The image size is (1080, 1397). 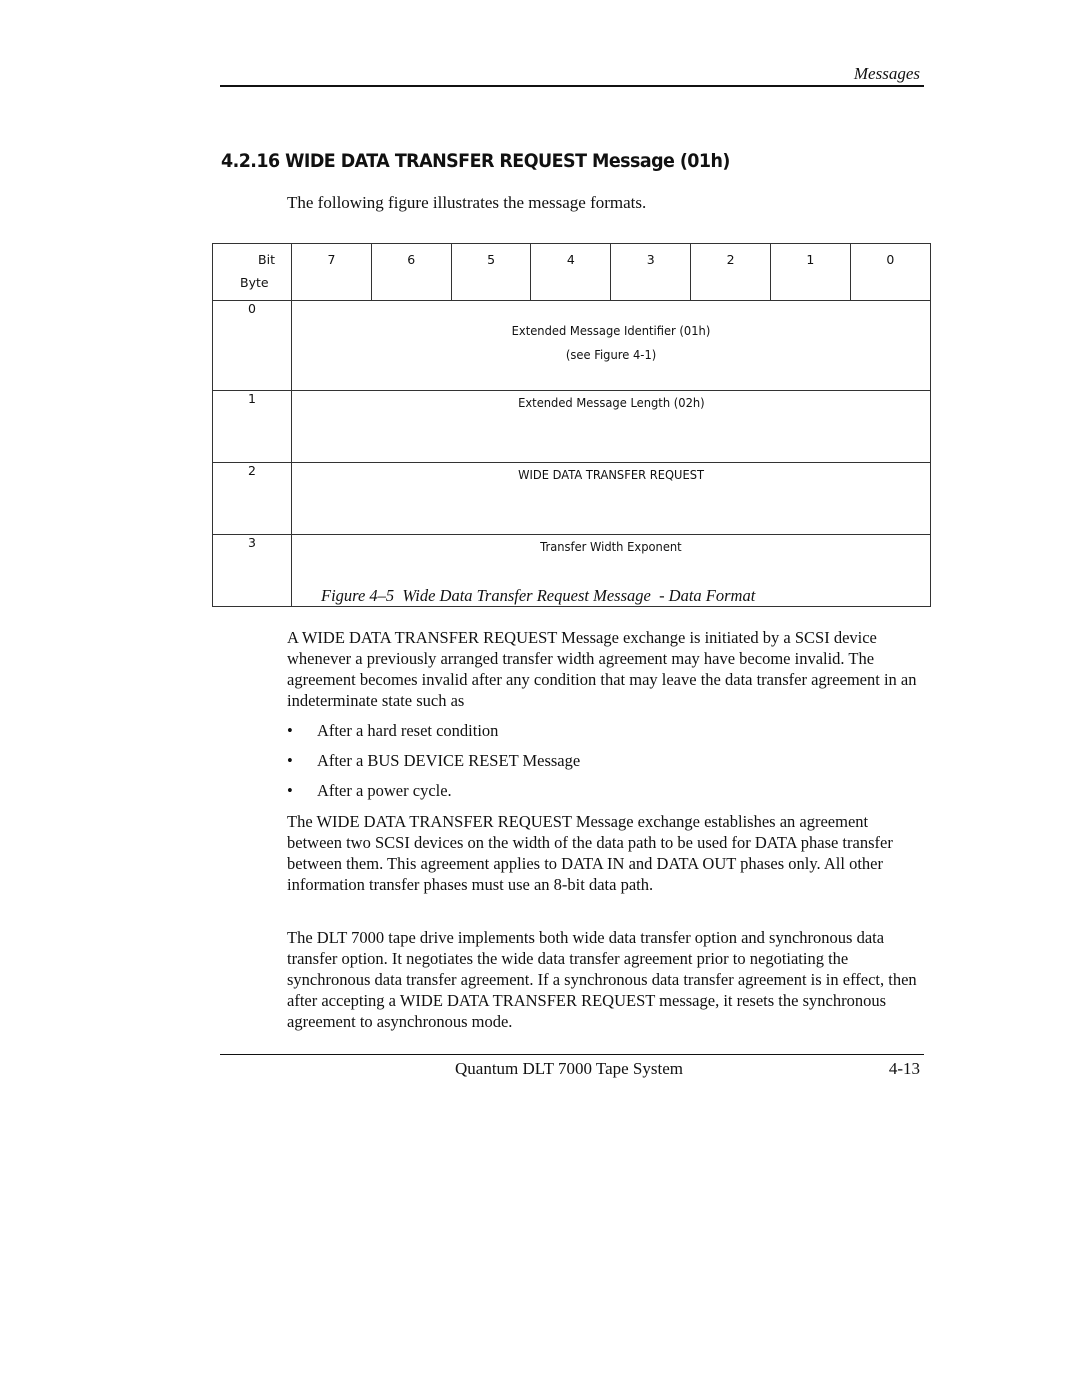 I want to click on table-header-row: Bit Byte 7 6 5 4 3 2 1 0, so click(x=572, y=272).